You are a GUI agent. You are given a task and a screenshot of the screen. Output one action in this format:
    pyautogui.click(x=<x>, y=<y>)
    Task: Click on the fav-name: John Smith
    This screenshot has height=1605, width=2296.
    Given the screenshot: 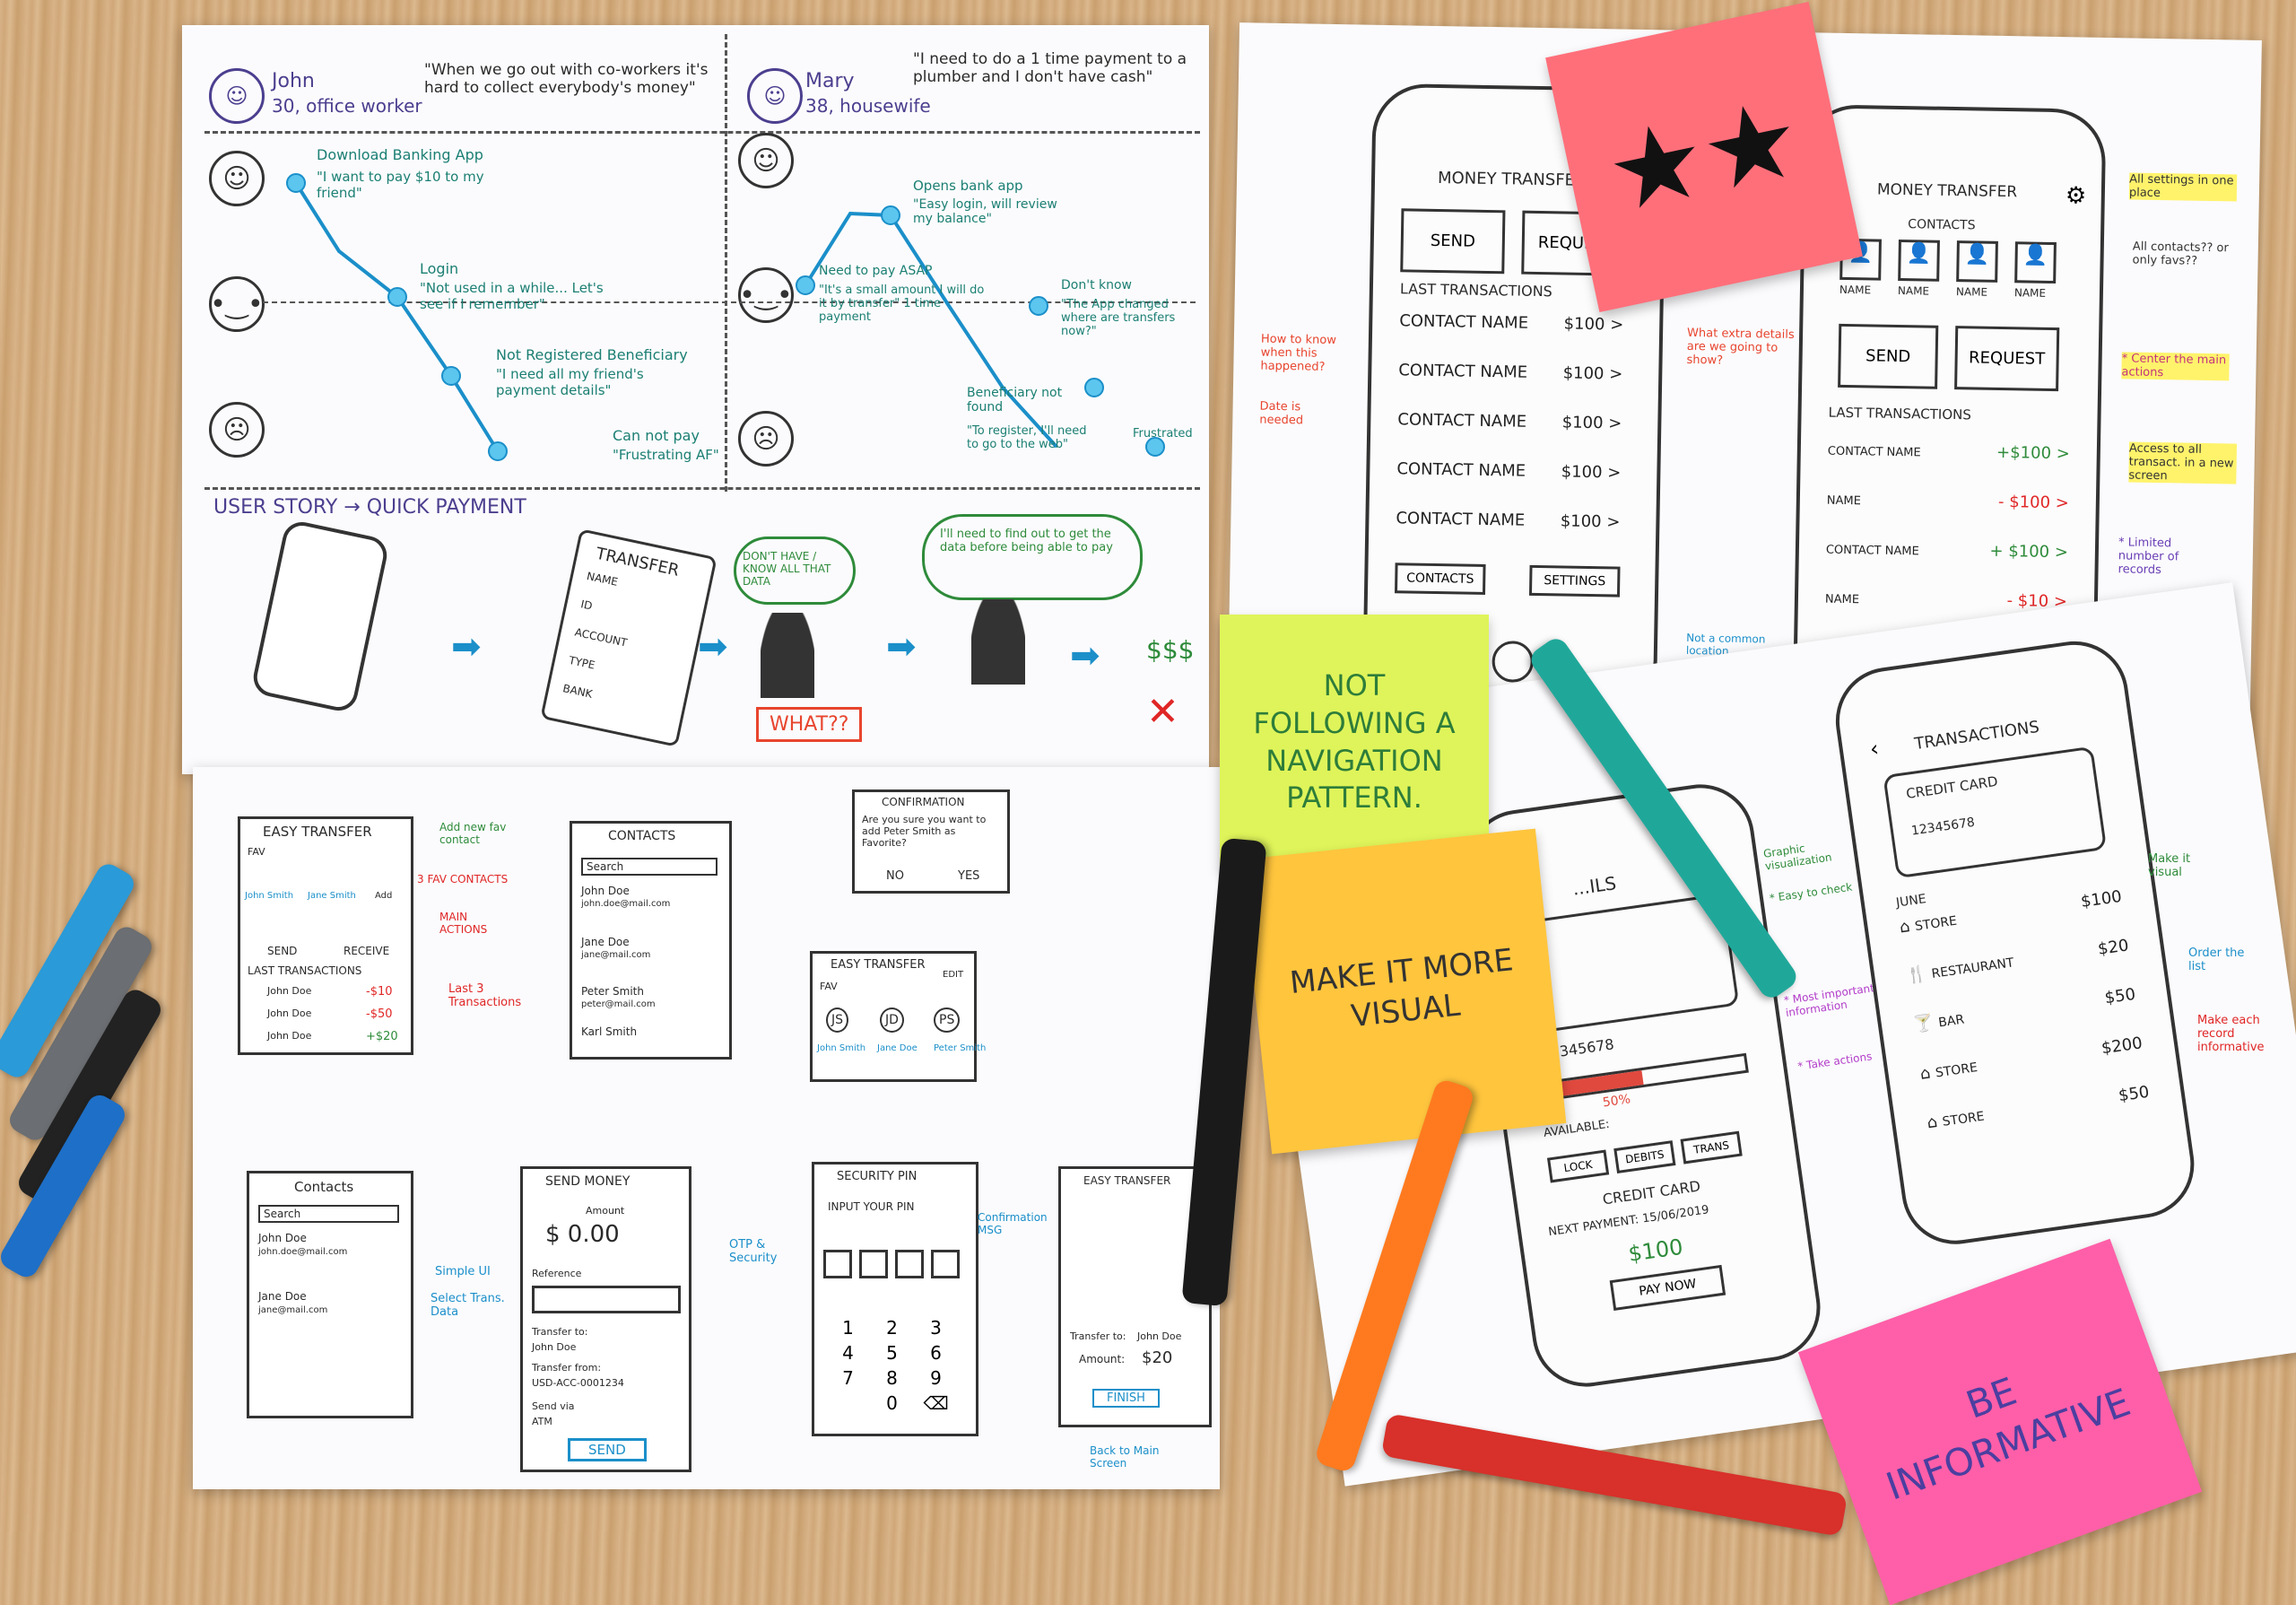 What is the action you would take?
    pyautogui.click(x=841, y=1048)
    